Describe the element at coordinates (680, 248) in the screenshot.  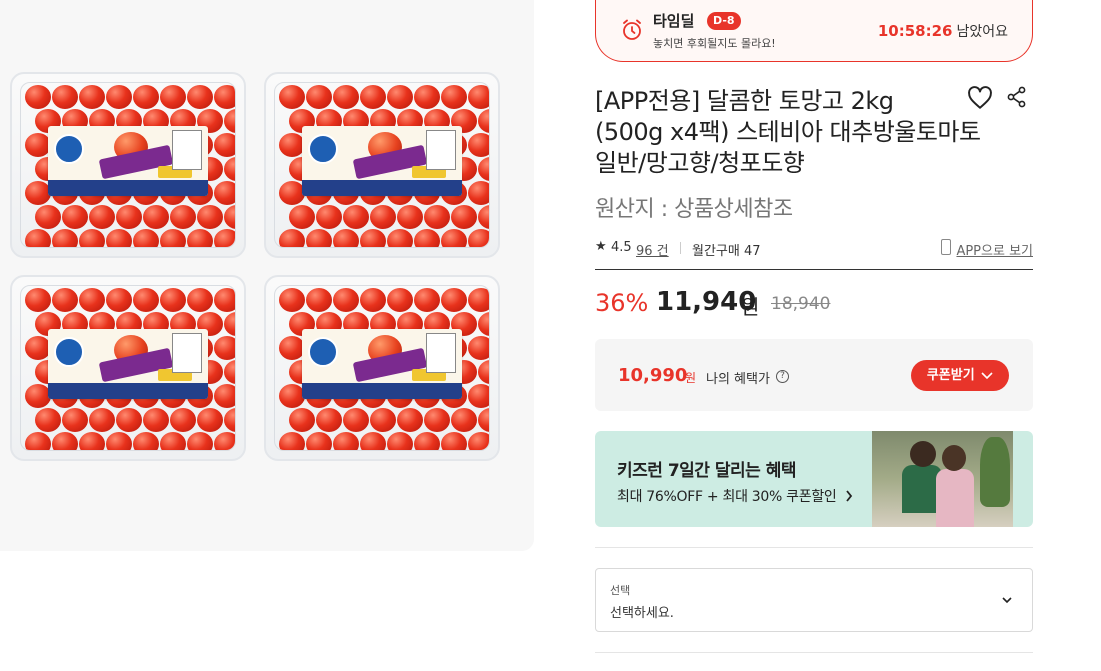
I see `meta-divider` at that location.